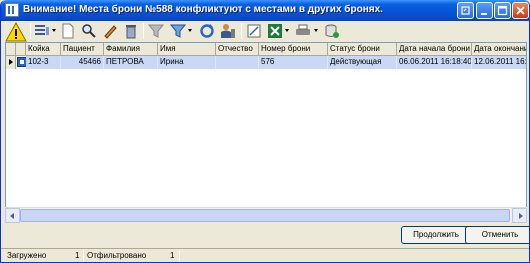  I want to click on cell-lastname: ПЕТРОВА, so click(131, 62).